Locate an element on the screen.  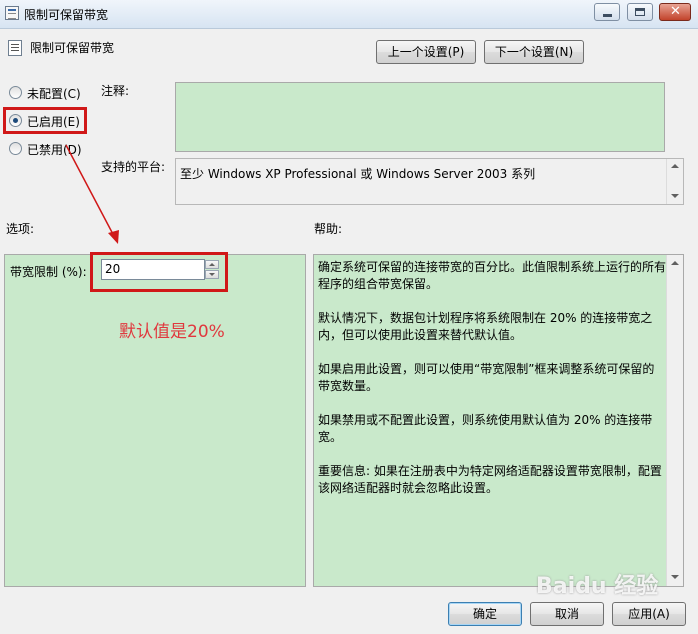
cancel-button: 取消 is located at coordinates (567, 614).